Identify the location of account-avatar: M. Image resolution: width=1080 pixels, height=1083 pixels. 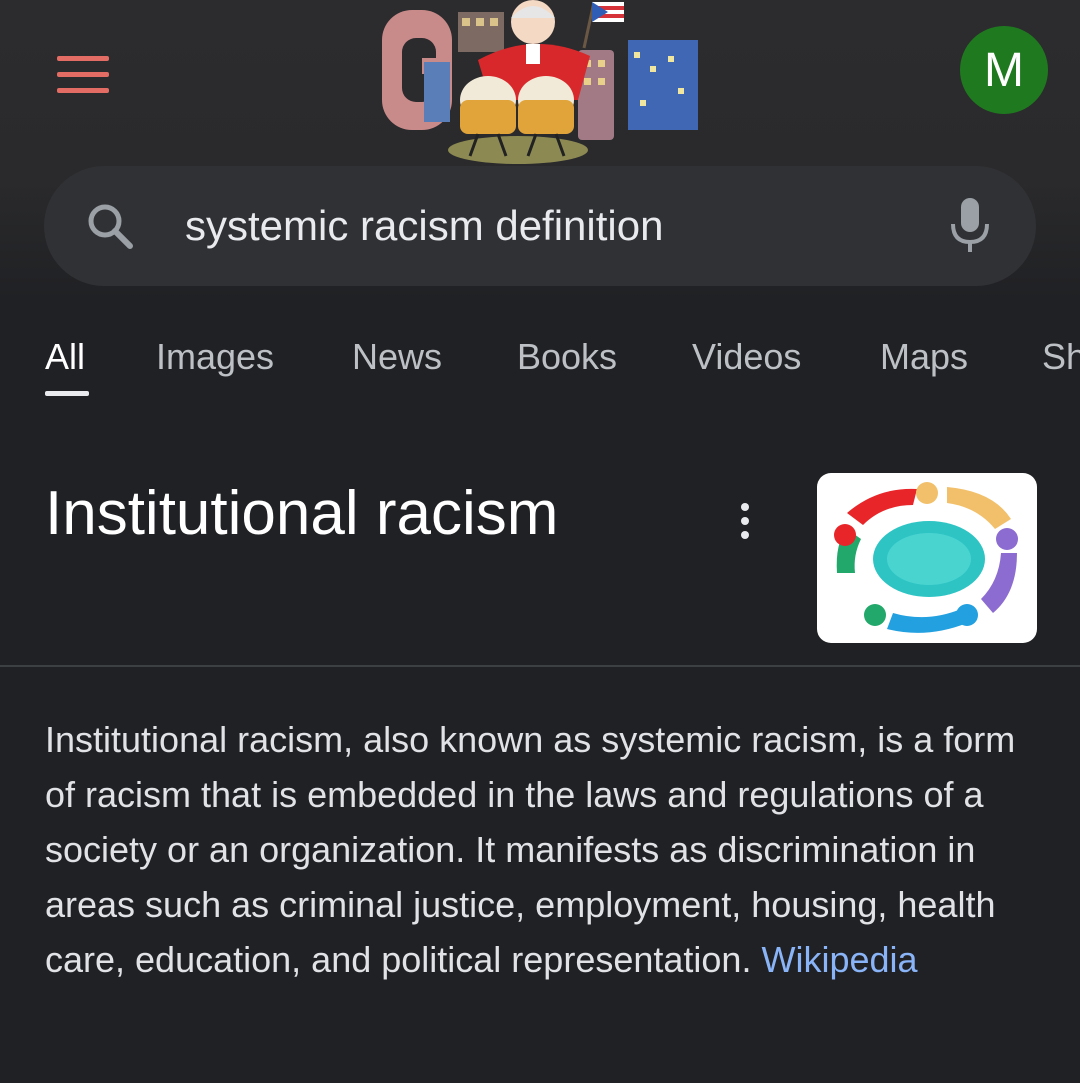
(1004, 70).